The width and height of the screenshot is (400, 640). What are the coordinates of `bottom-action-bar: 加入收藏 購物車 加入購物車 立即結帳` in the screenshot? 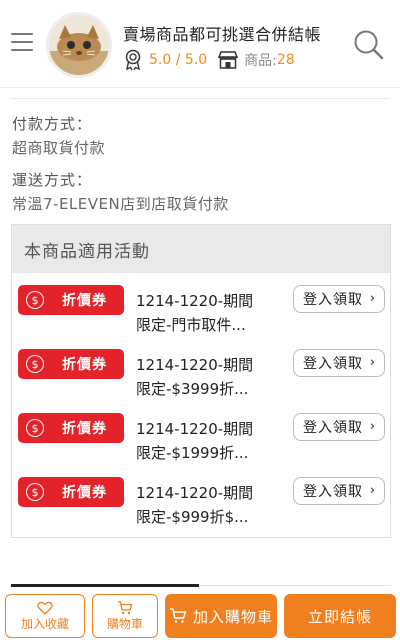 It's located at (200, 615).